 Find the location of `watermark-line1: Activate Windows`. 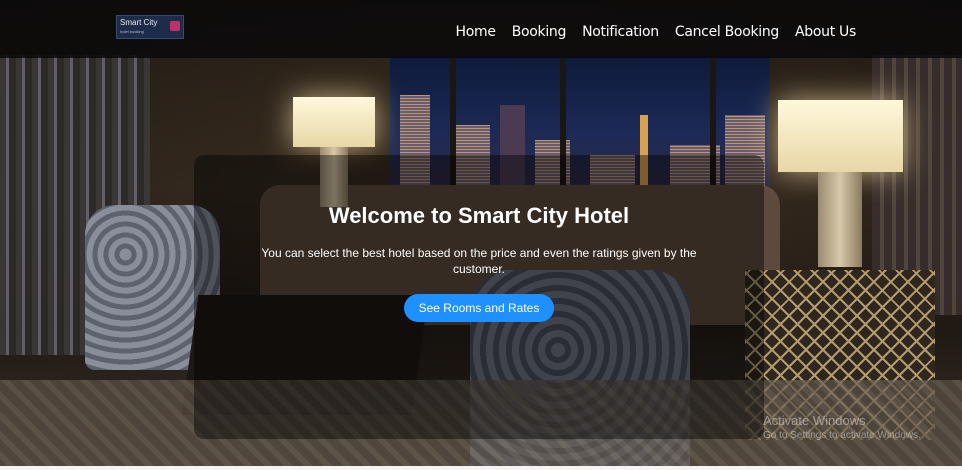

watermark-line1: Activate Windows is located at coordinates (814, 420).